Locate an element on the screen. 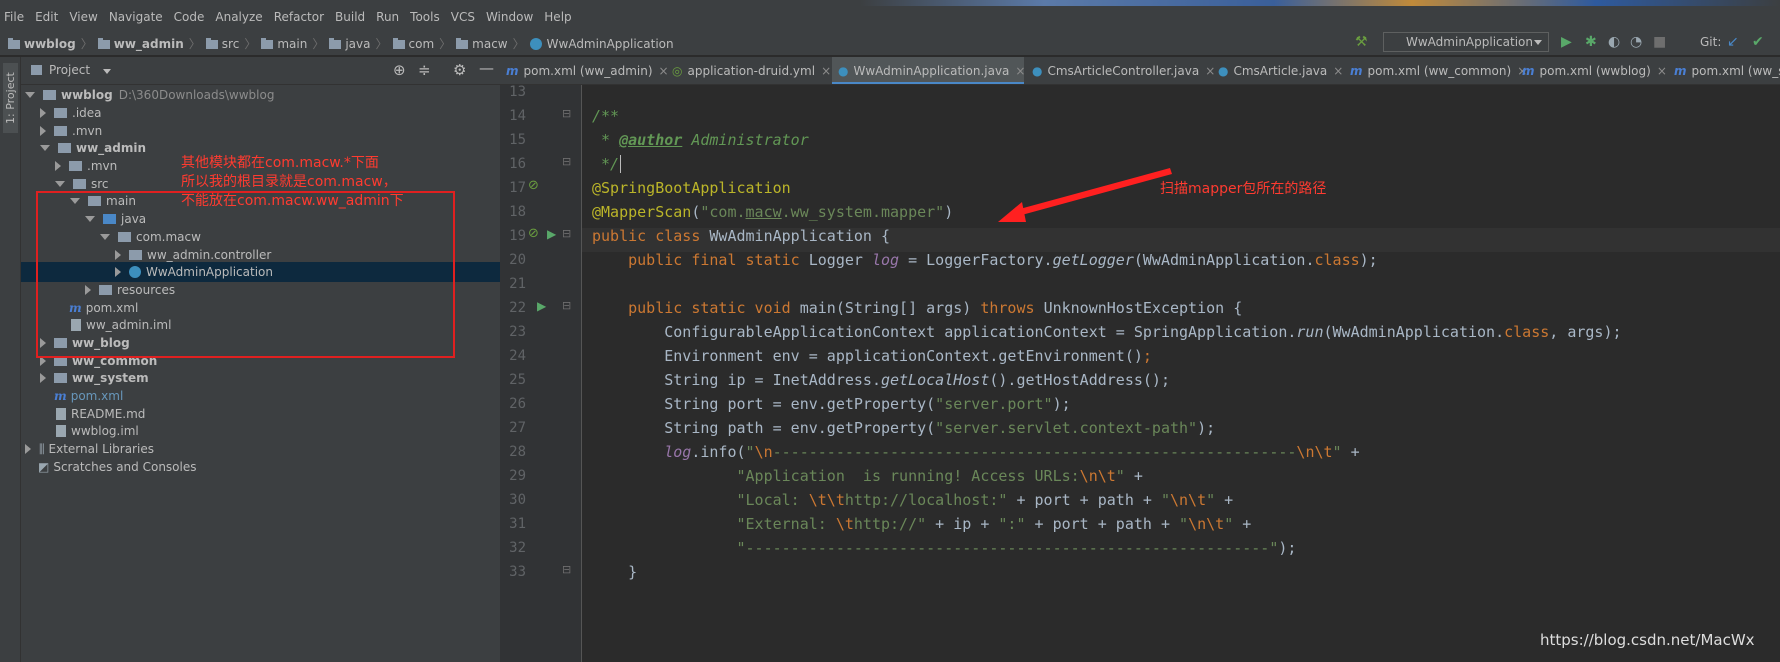  breadcrumb-class: WwAdminApplication is located at coordinates (610, 44).